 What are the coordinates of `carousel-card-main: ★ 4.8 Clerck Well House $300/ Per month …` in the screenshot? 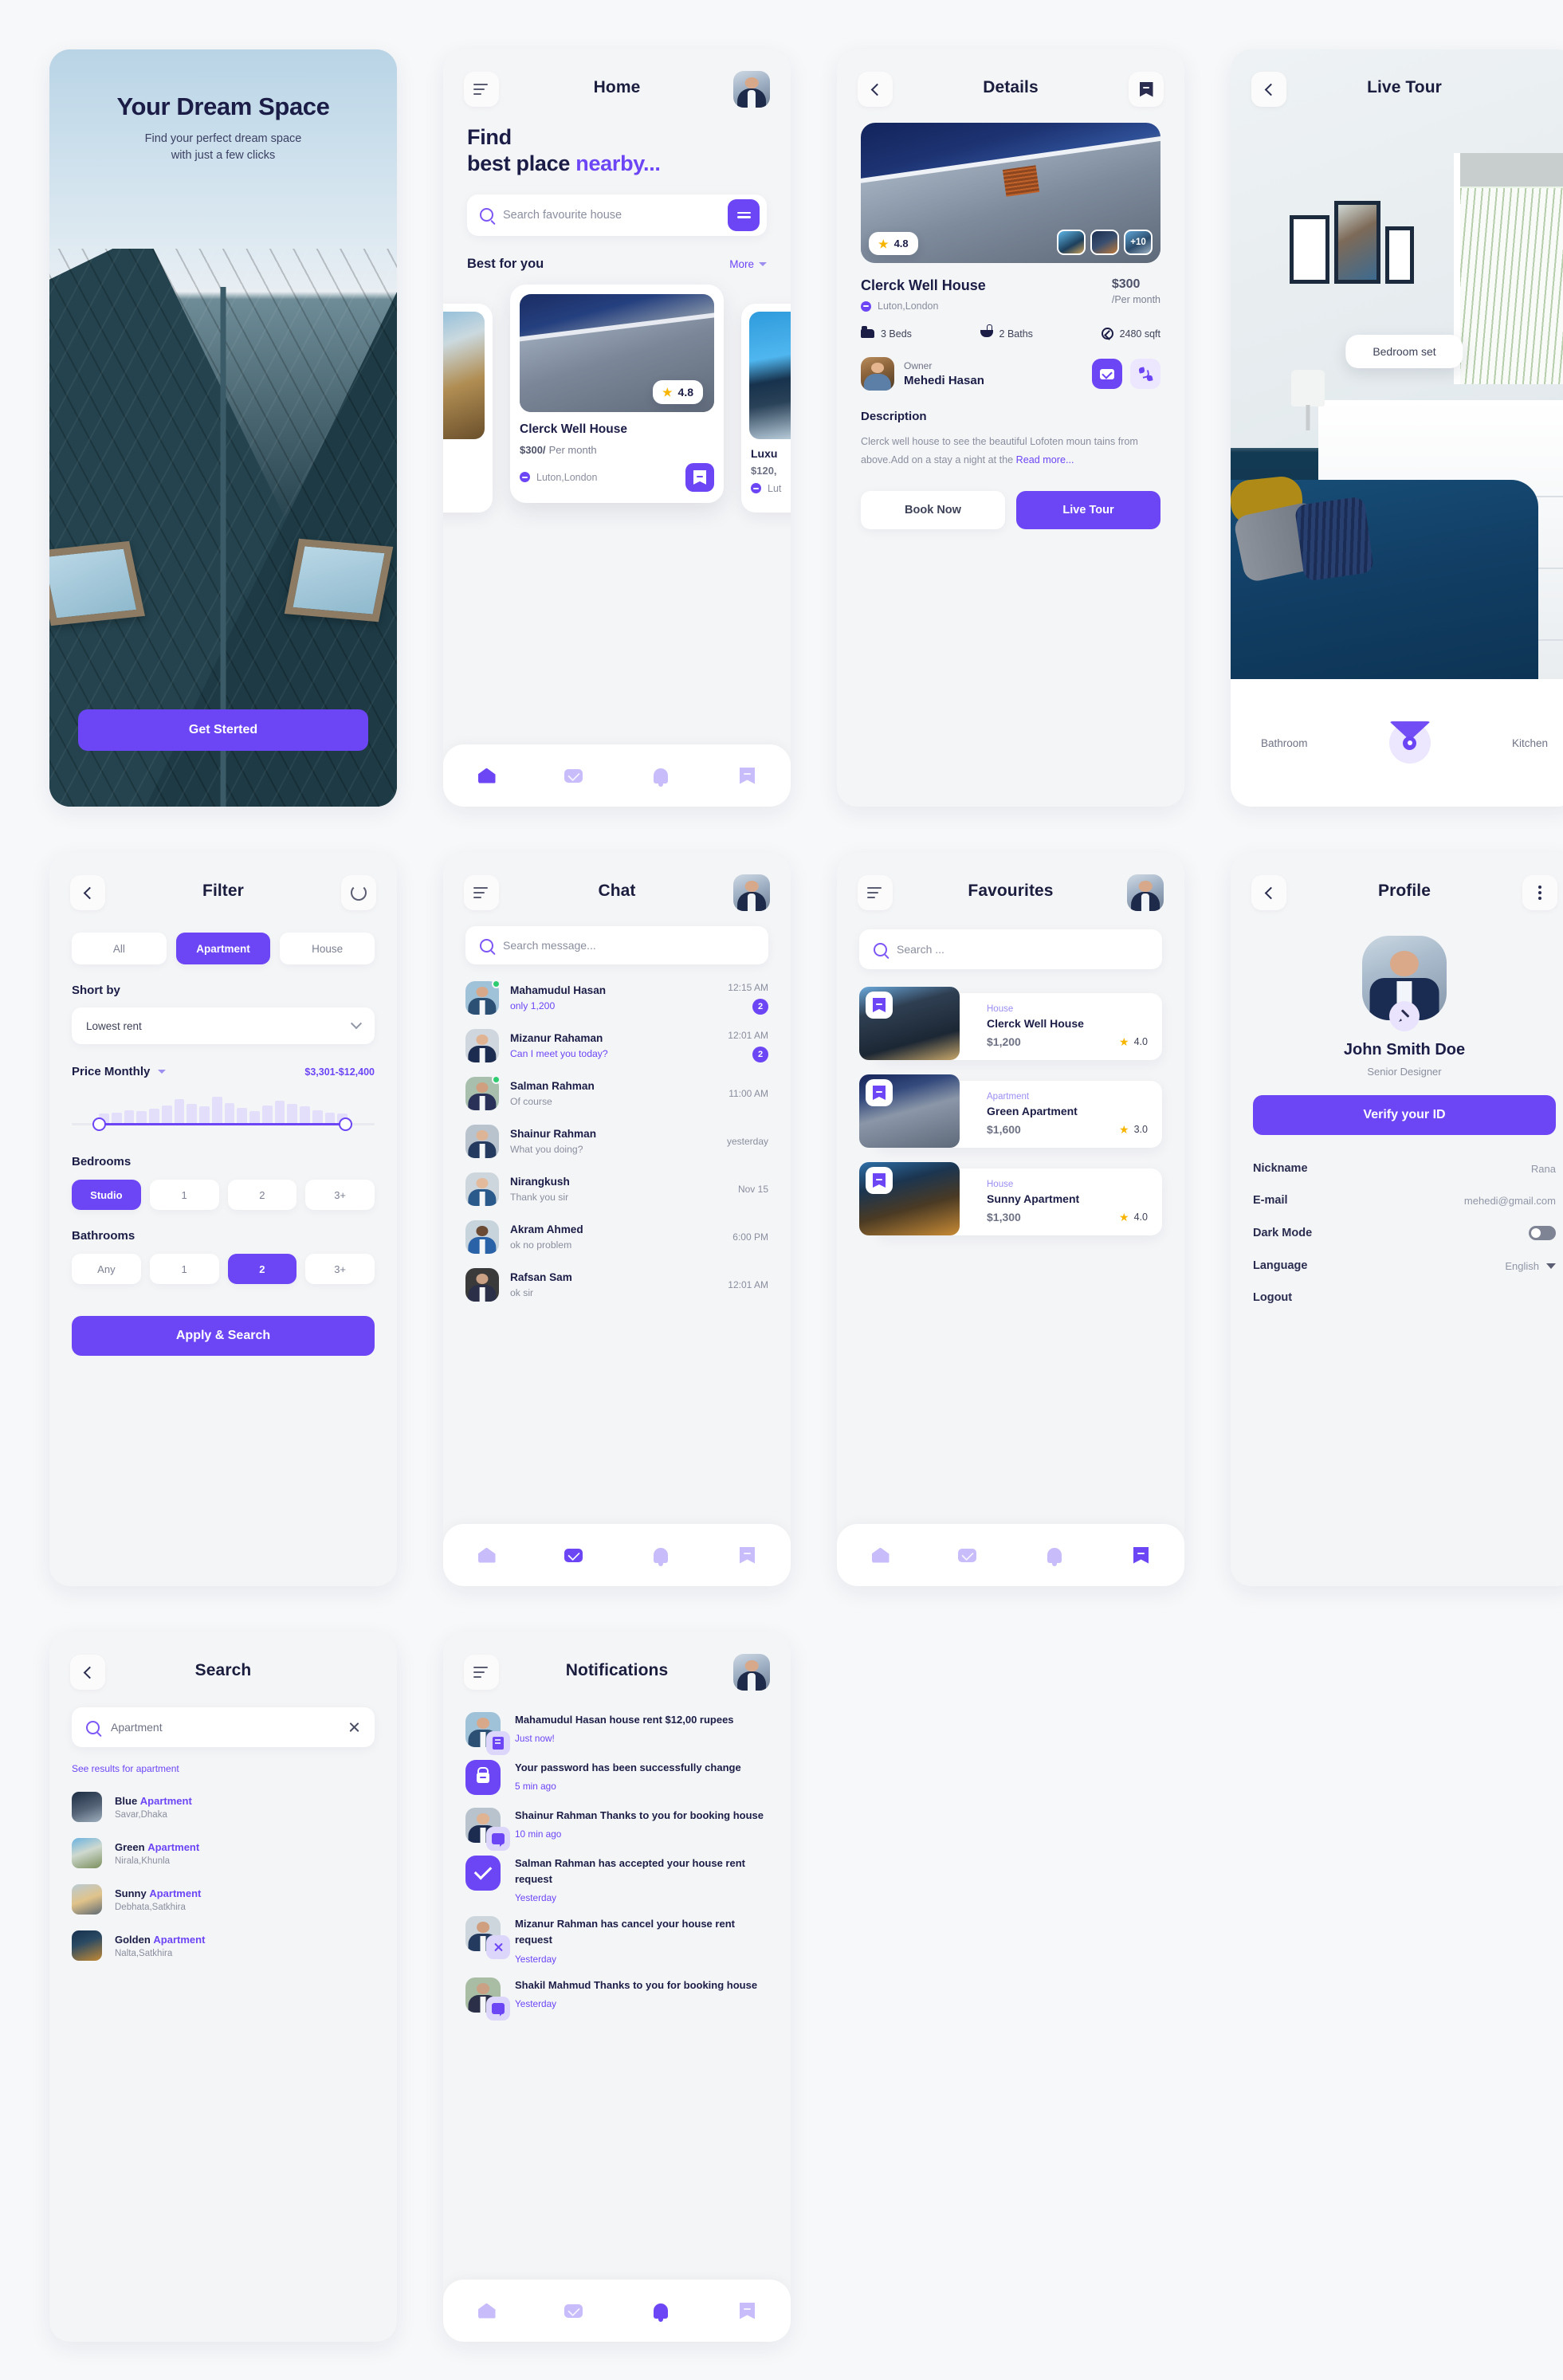 It's located at (617, 393).